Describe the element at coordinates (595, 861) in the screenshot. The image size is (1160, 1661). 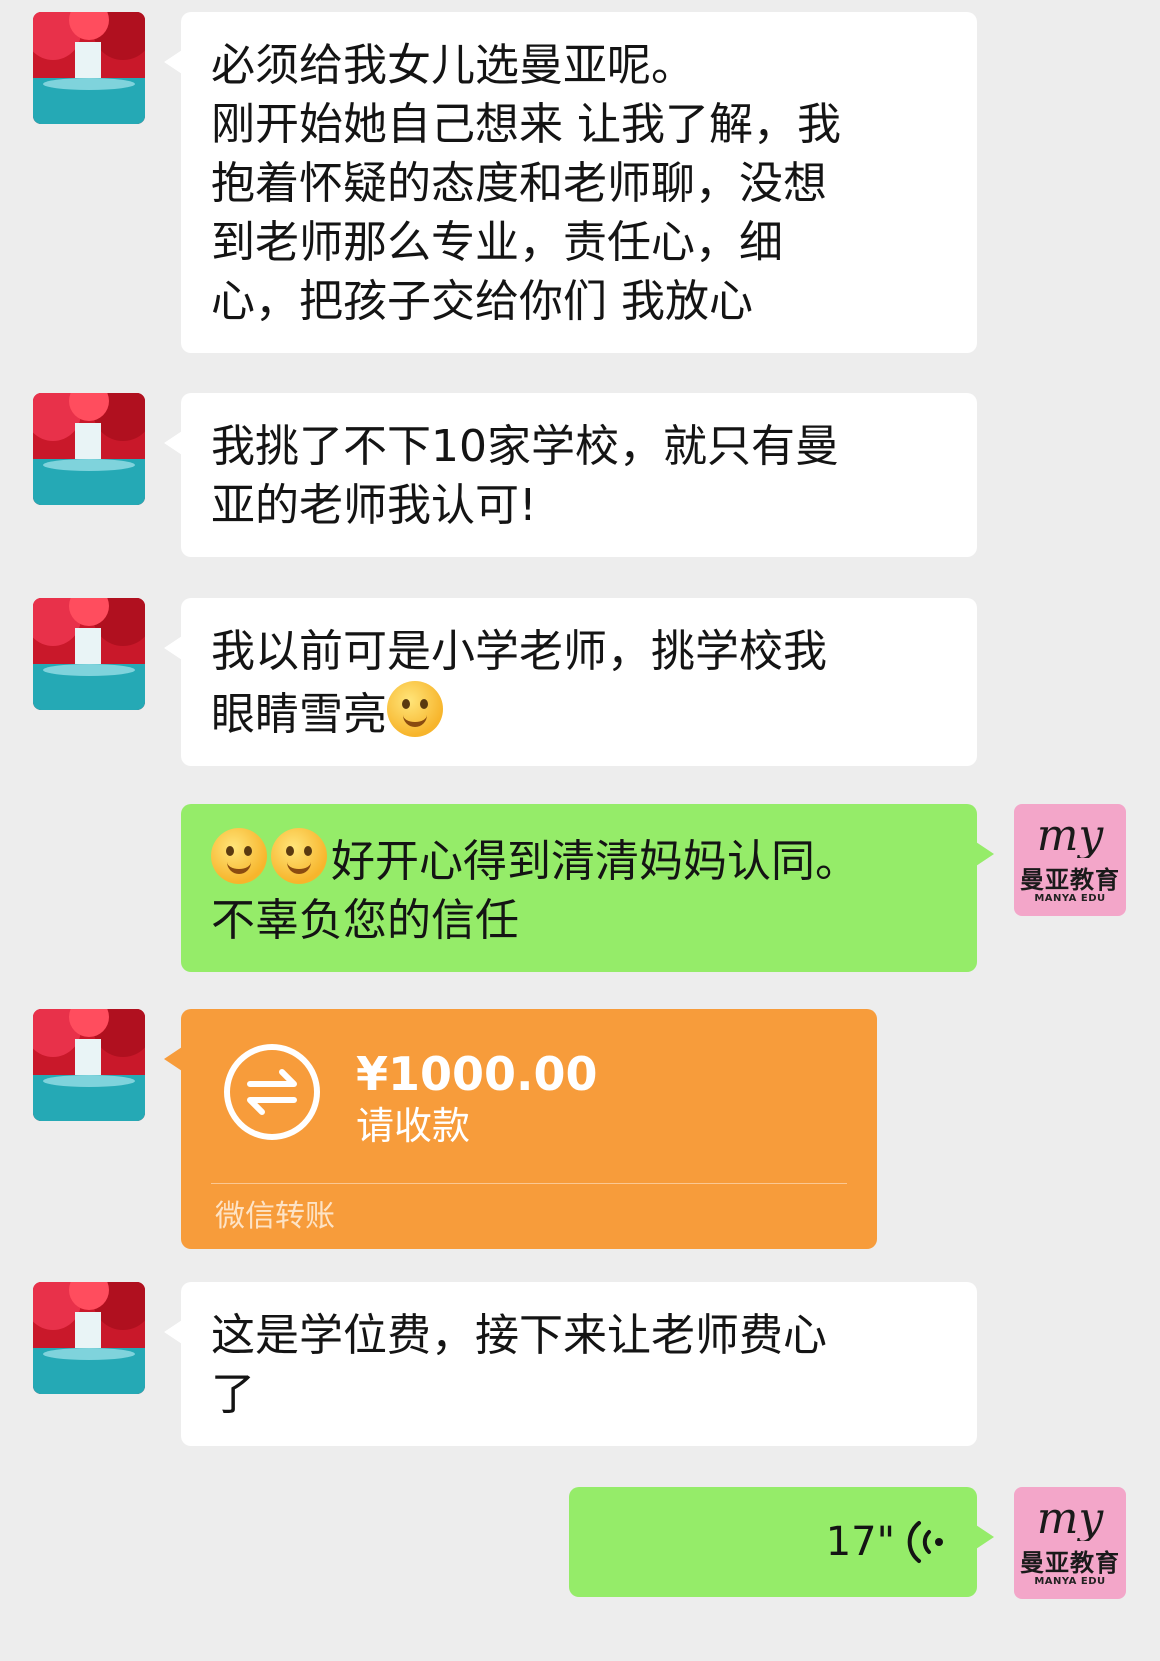
I see `message-text: 好开心得到清清妈妈认同。` at that location.